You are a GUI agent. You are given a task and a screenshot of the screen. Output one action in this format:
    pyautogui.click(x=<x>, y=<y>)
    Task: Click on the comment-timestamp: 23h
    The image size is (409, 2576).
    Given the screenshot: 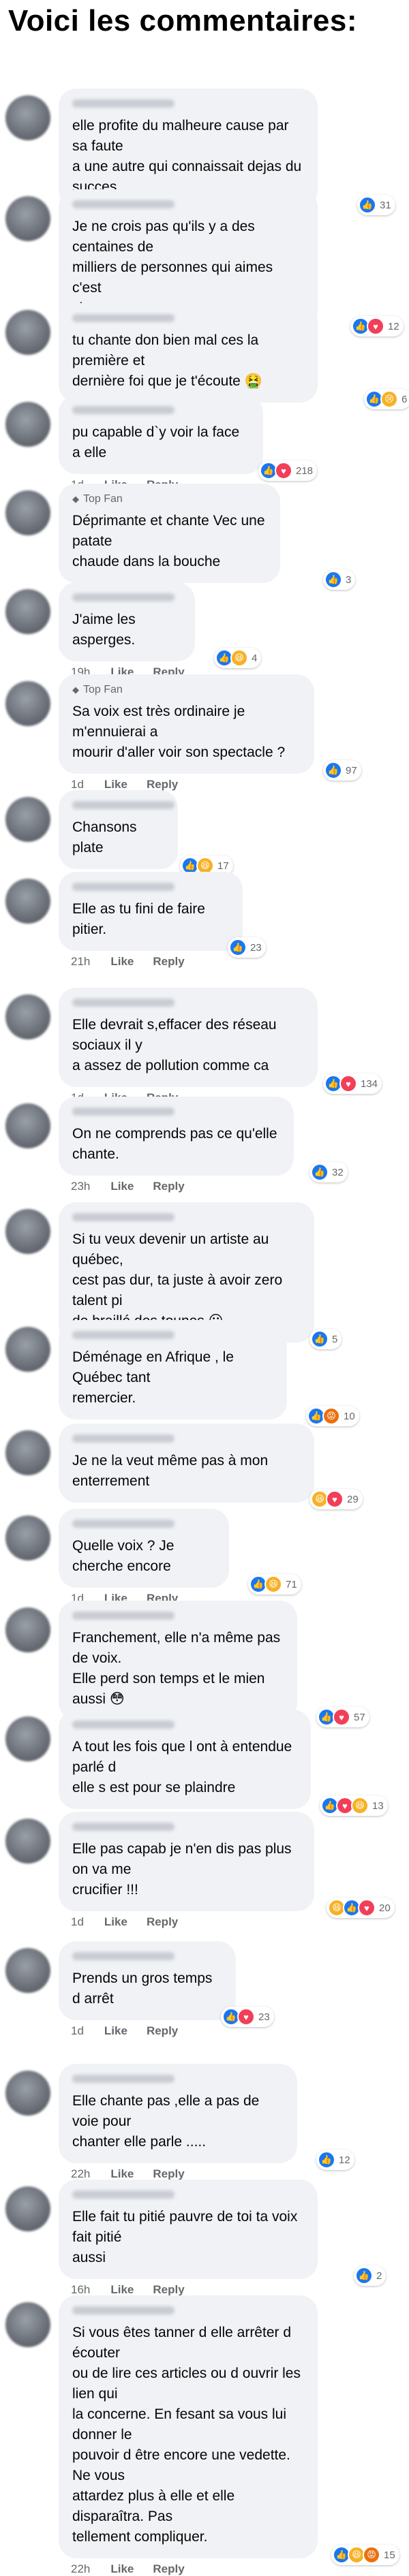 What is the action you would take?
    pyautogui.click(x=80, y=1186)
    